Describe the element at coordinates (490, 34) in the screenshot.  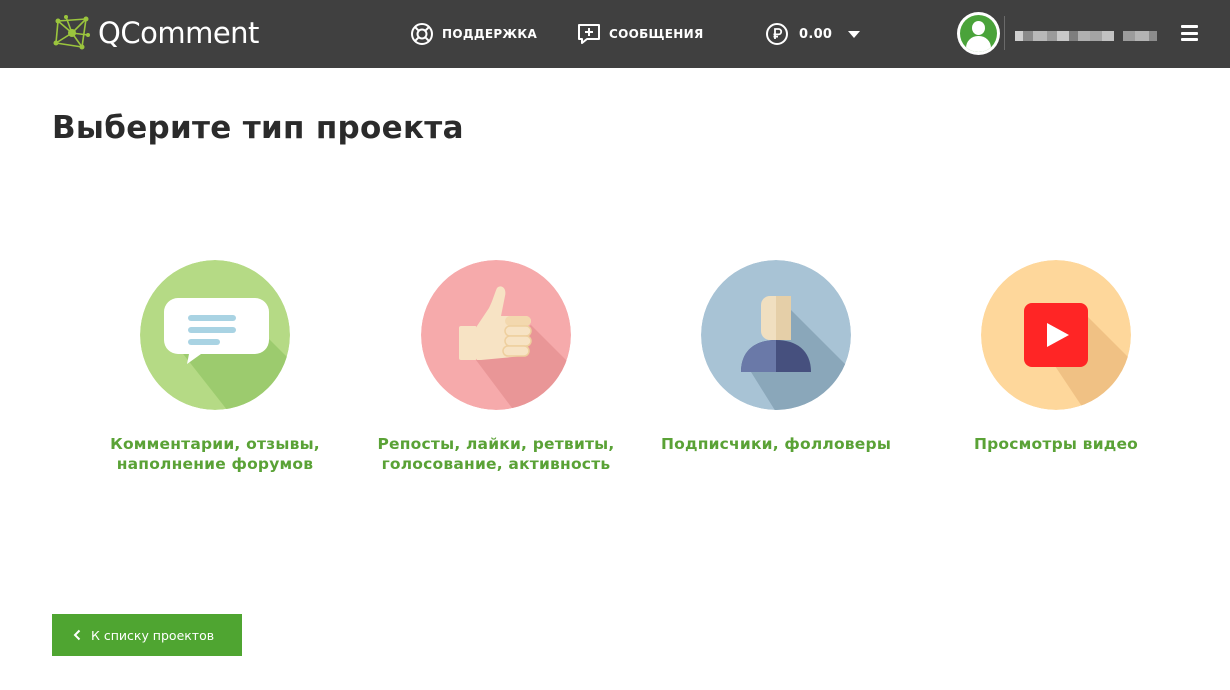
I see `nav-support-label: ПОДДЕРЖКА` at that location.